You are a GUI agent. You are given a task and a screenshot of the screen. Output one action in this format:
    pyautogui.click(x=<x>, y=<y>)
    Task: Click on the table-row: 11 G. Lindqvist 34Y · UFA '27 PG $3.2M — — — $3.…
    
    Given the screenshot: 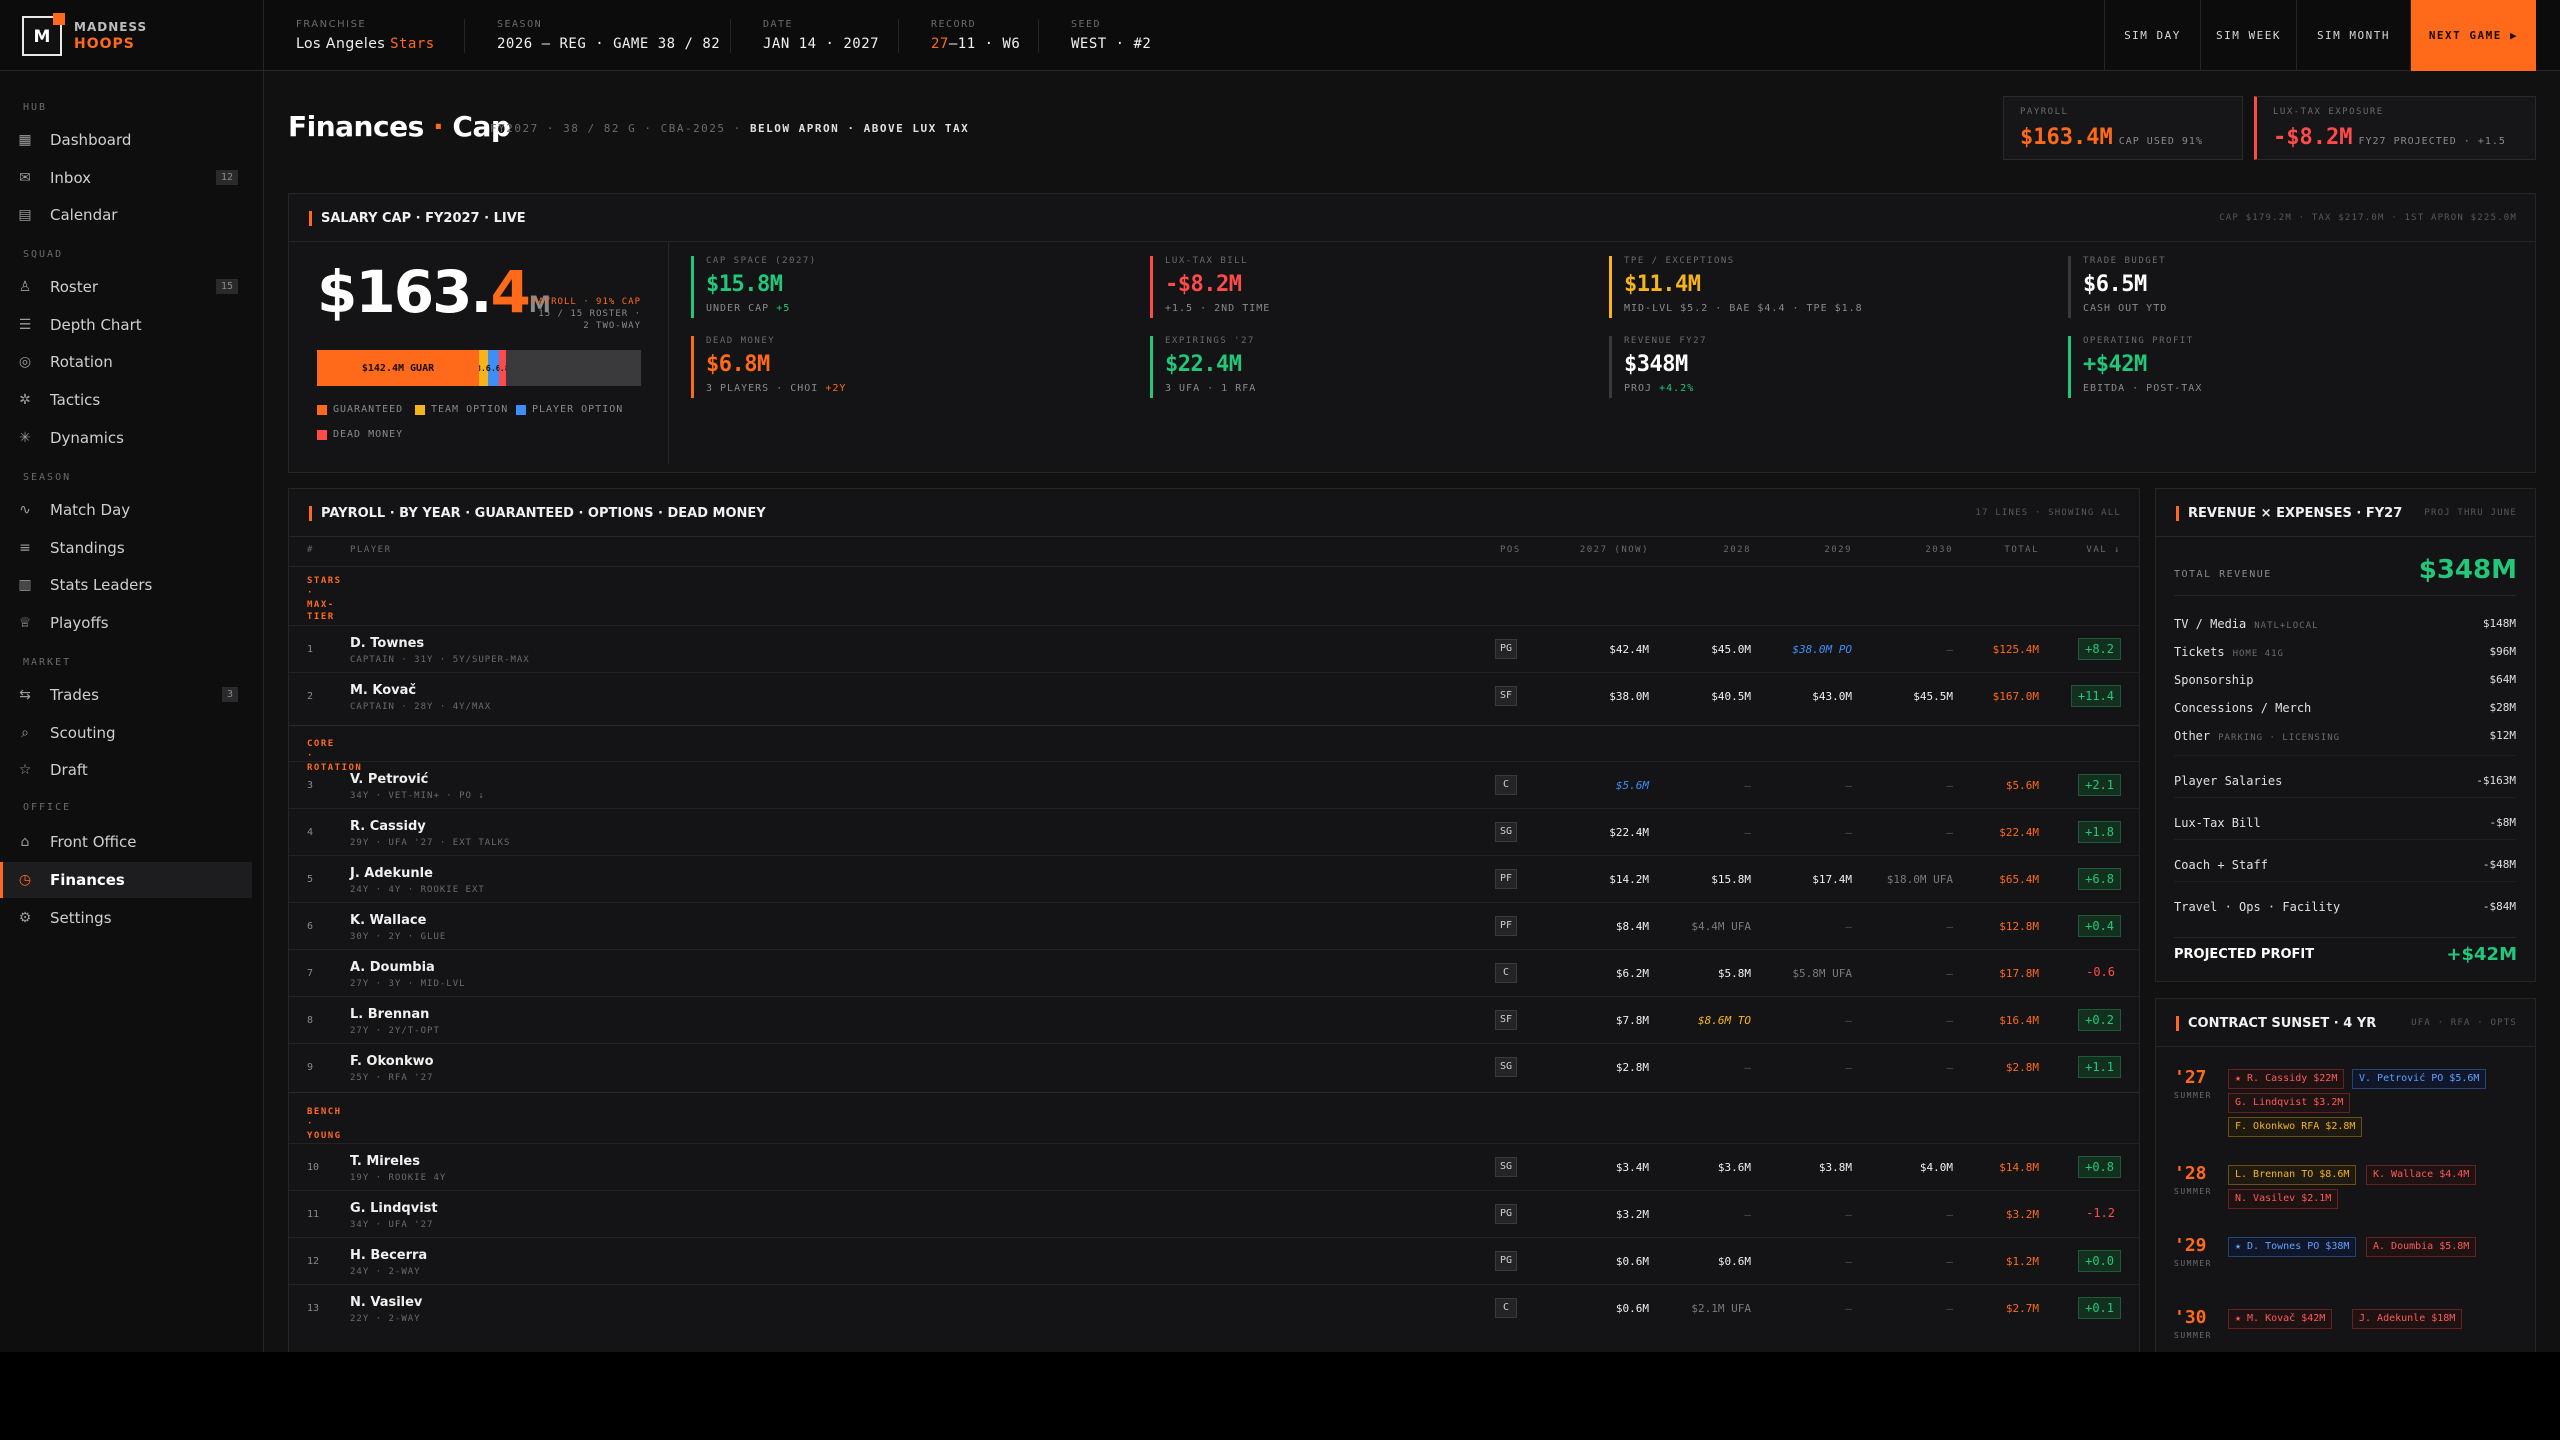 What is the action you would take?
    pyautogui.click(x=1214, y=1213)
    